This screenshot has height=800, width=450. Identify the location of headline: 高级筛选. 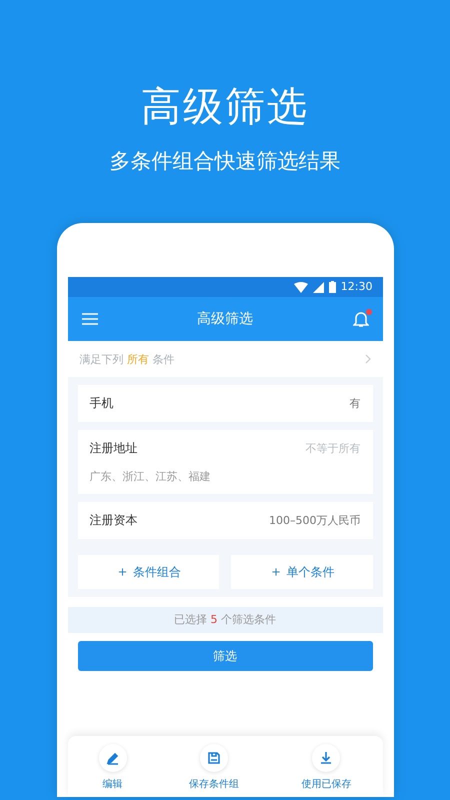
(225, 107).